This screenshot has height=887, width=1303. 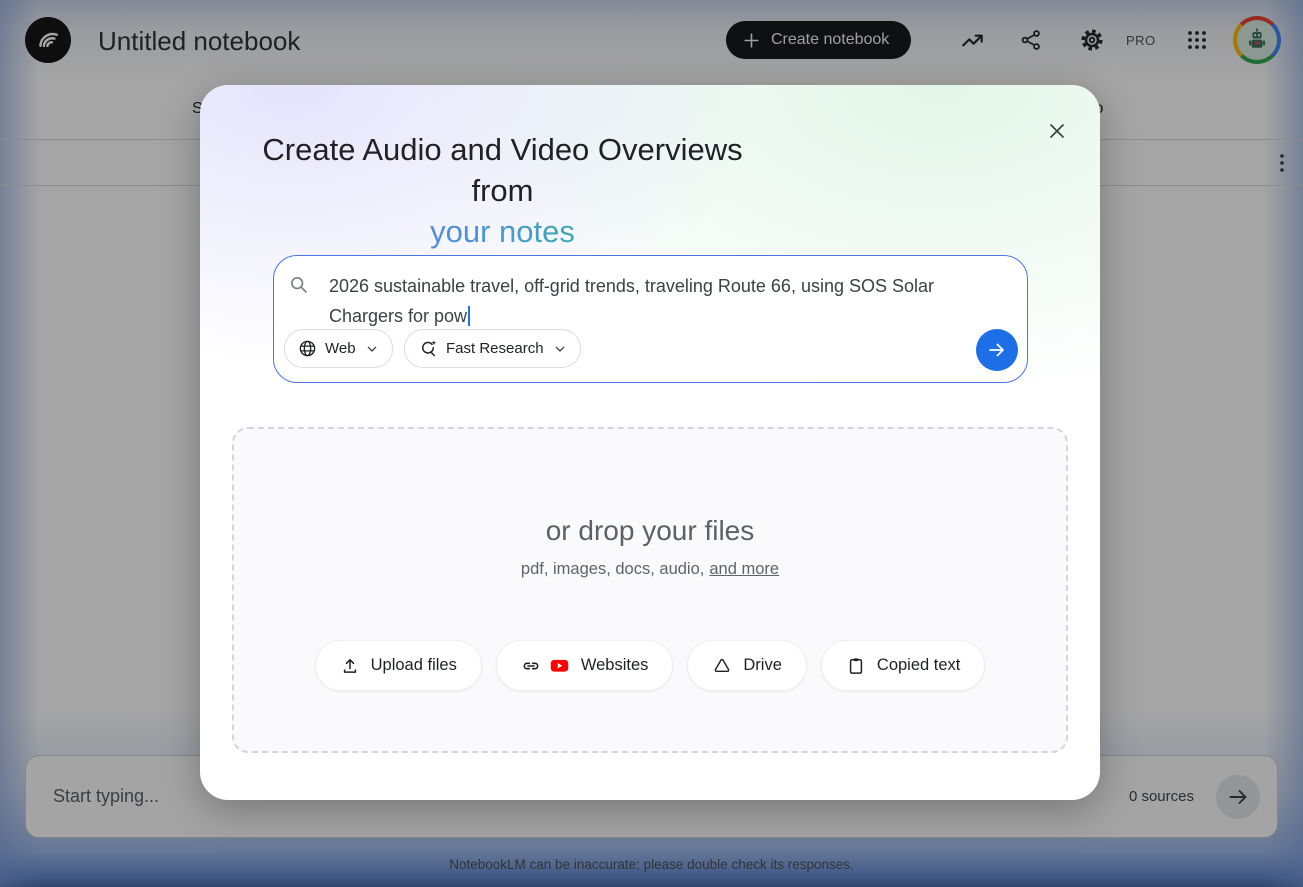 What do you see at coordinates (428, 349) in the screenshot?
I see `fast-research-icon` at bounding box center [428, 349].